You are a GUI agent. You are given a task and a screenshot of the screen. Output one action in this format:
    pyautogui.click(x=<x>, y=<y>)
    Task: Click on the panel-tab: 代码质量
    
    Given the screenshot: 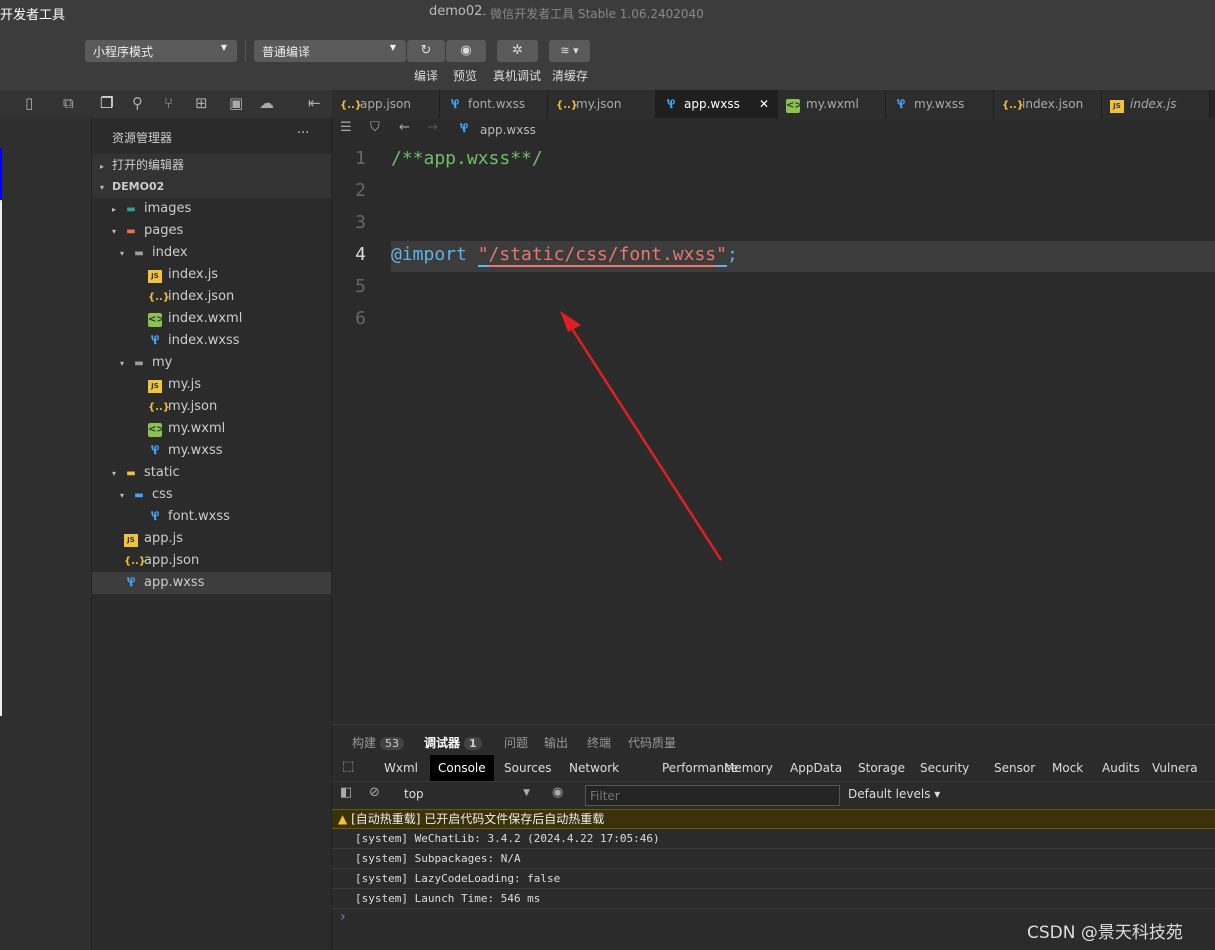 What is the action you would take?
    pyautogui.click(x=652, y=742)
    